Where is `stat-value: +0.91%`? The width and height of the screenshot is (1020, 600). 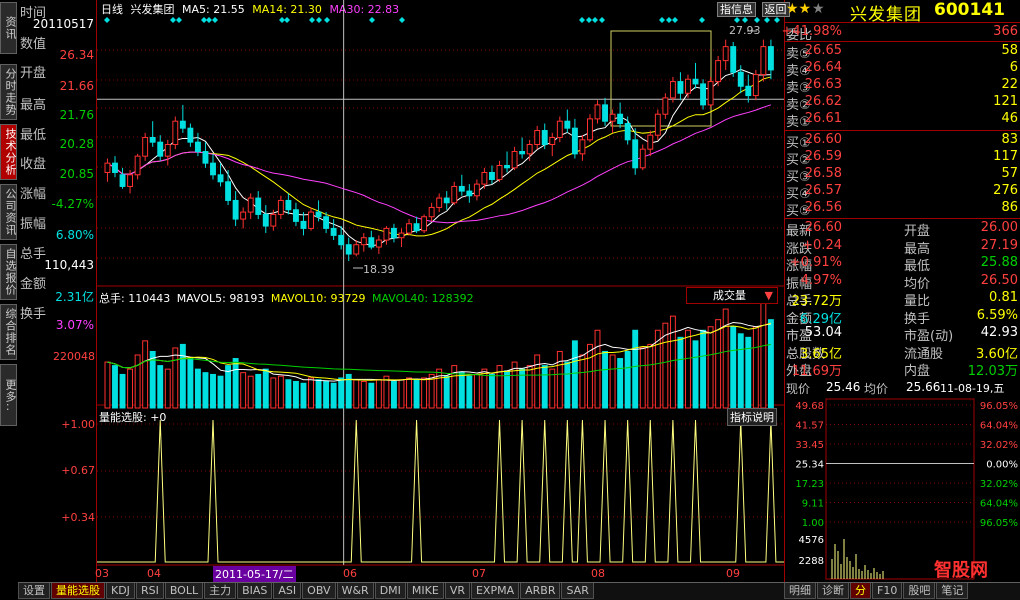 stat-value: +0.91% is located at coordinates (815, 262).